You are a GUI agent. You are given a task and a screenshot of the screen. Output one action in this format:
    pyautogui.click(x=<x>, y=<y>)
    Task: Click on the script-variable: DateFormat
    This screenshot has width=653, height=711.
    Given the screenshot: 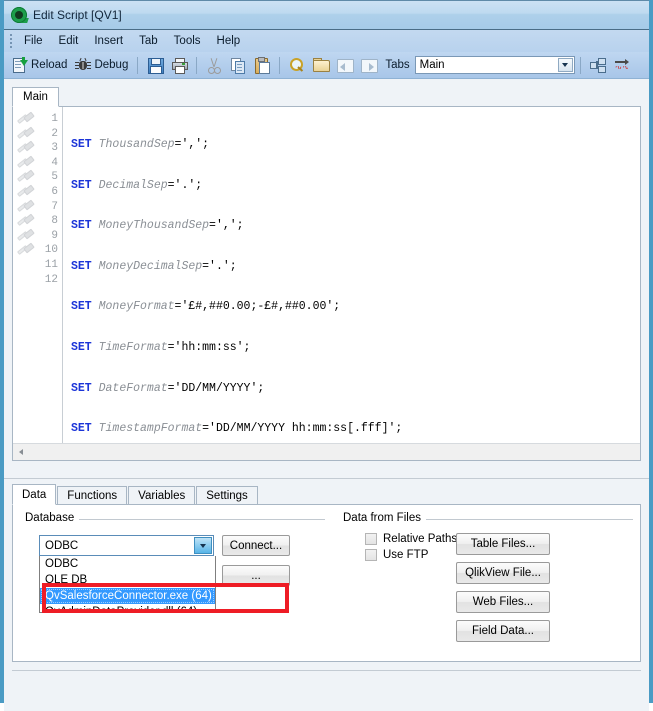 What is the action you would take?
    pyautogui.click(x=133, y=388)
    